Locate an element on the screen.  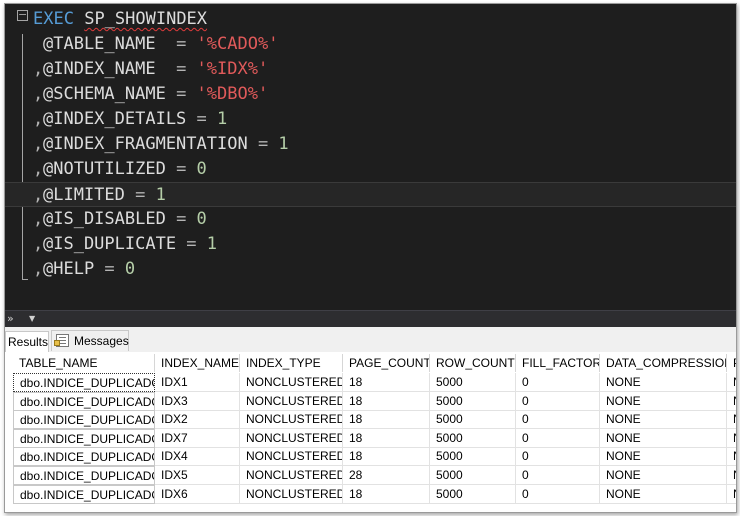
column-header: DATA_COMPRESSION is located at coordinates (663, 363).